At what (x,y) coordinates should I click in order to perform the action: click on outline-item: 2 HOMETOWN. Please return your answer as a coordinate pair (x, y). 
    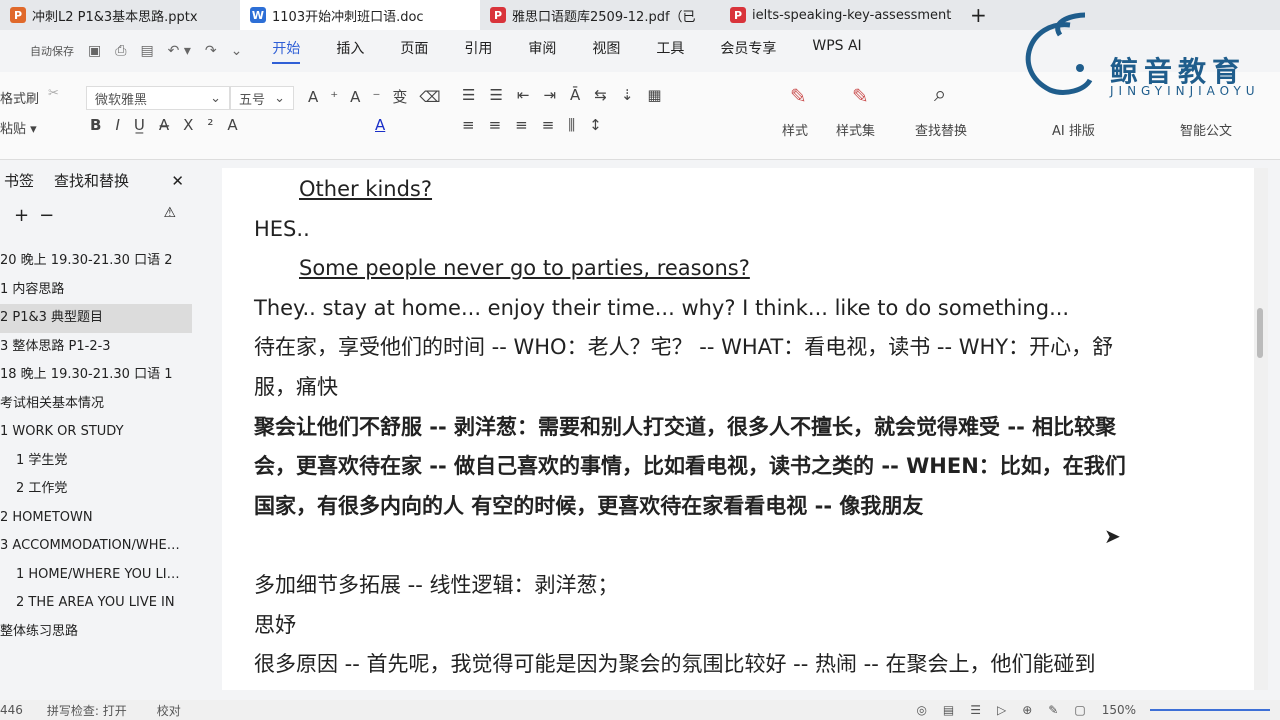
    Looking at the image, I should click on (104, 518).